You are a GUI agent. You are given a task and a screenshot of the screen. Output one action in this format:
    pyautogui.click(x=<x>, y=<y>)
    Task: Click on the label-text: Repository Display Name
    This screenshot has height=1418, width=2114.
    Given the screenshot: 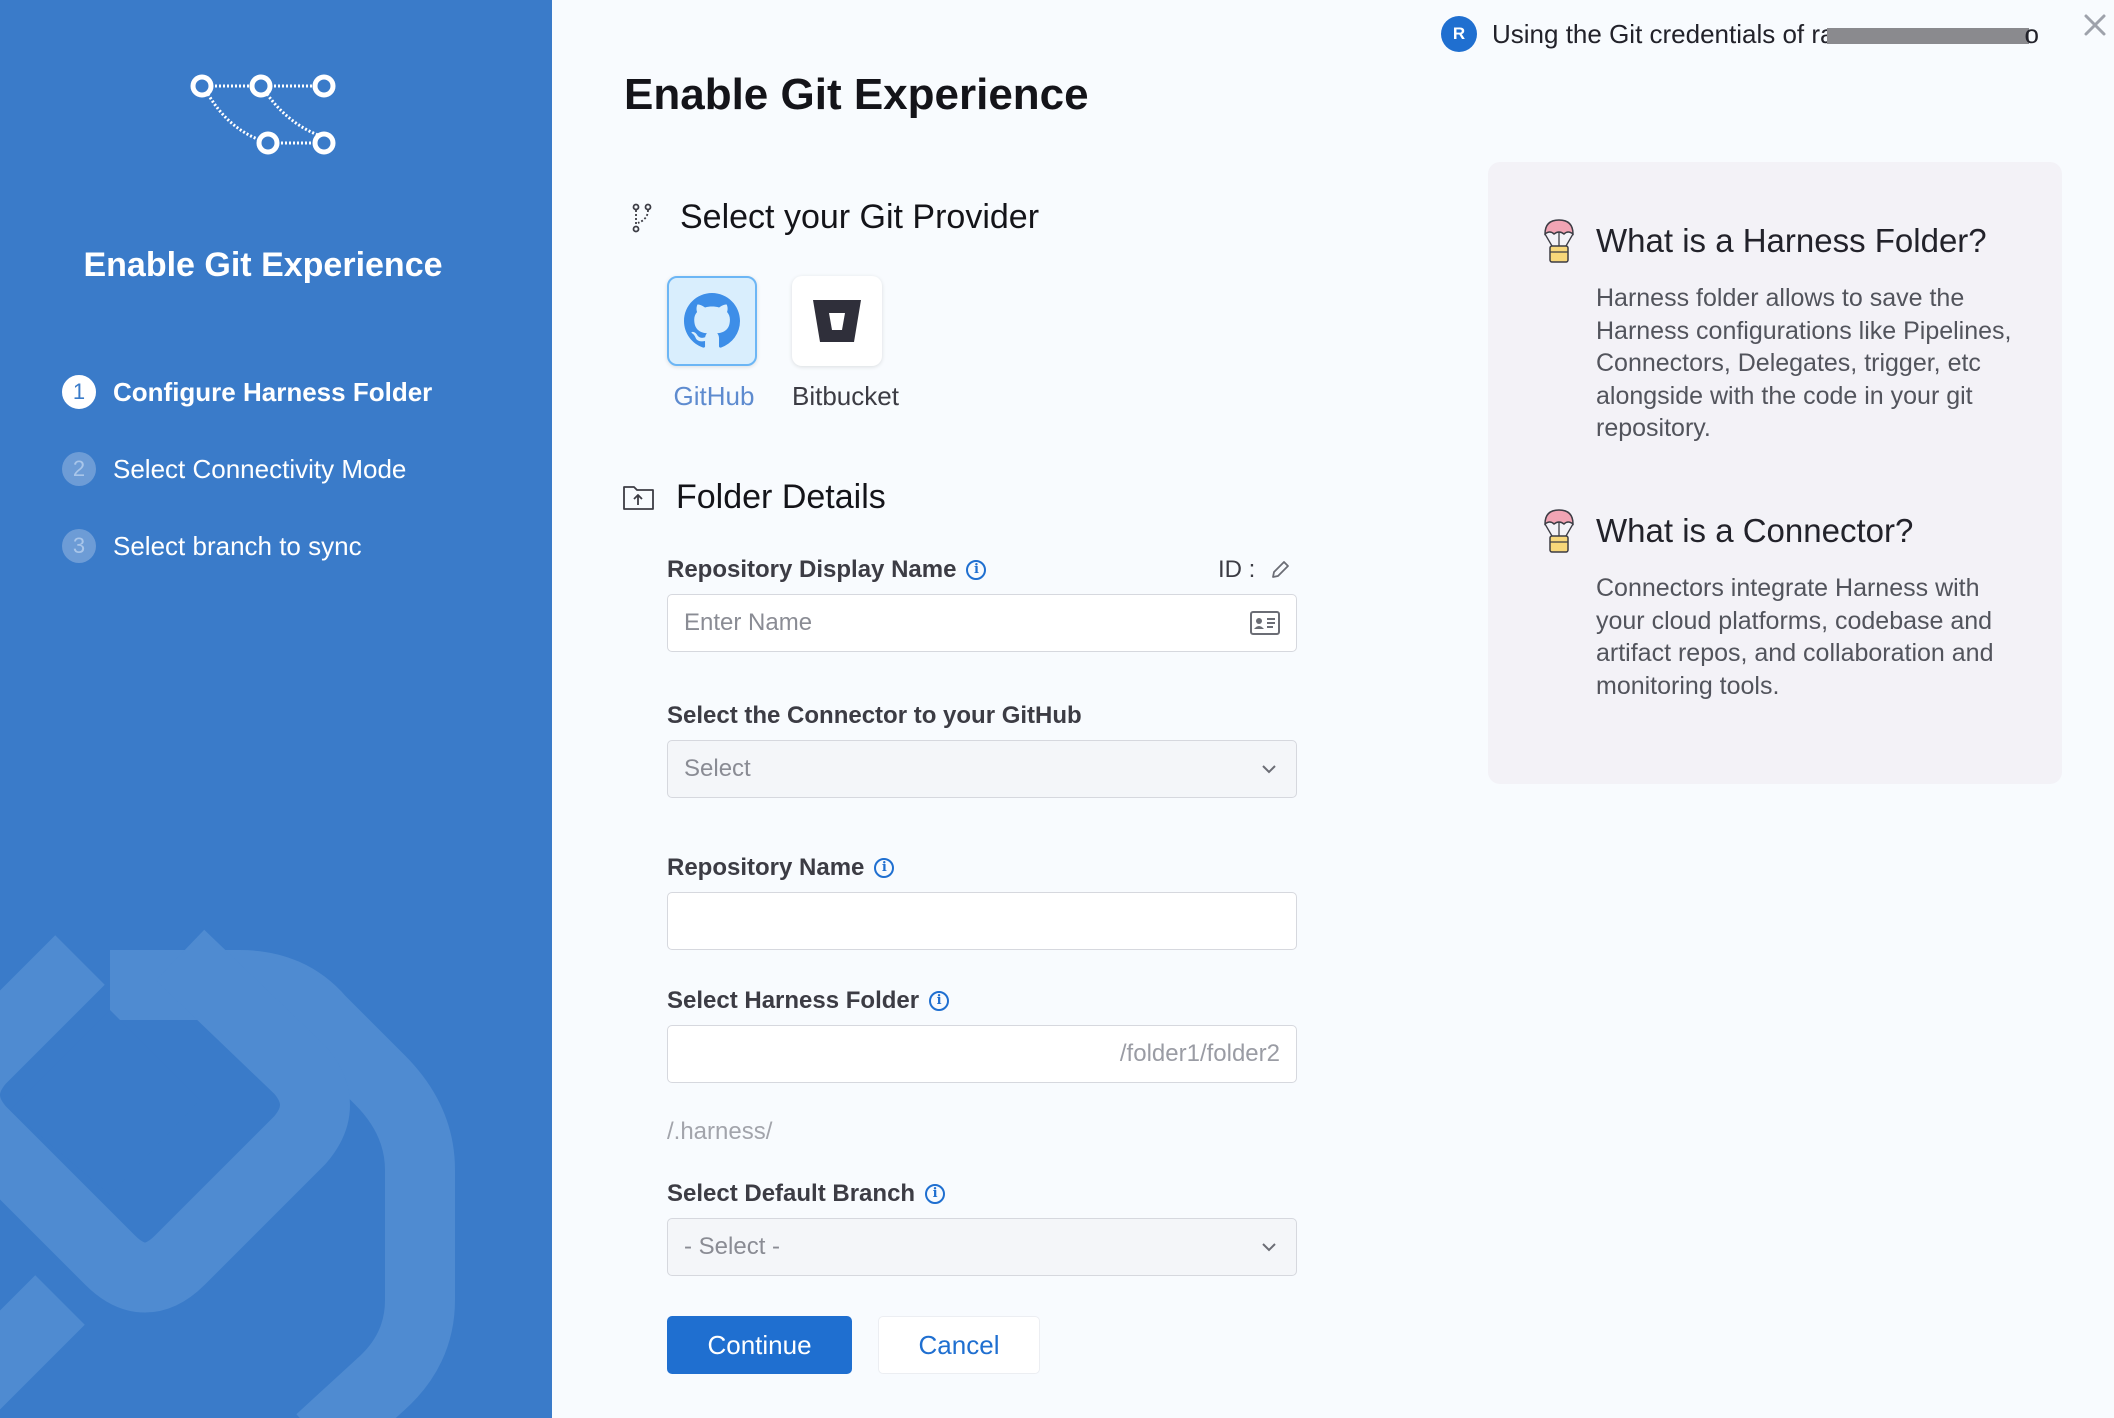 What is the action you would take?
    pyautogui.click(x=812, y=569)
    